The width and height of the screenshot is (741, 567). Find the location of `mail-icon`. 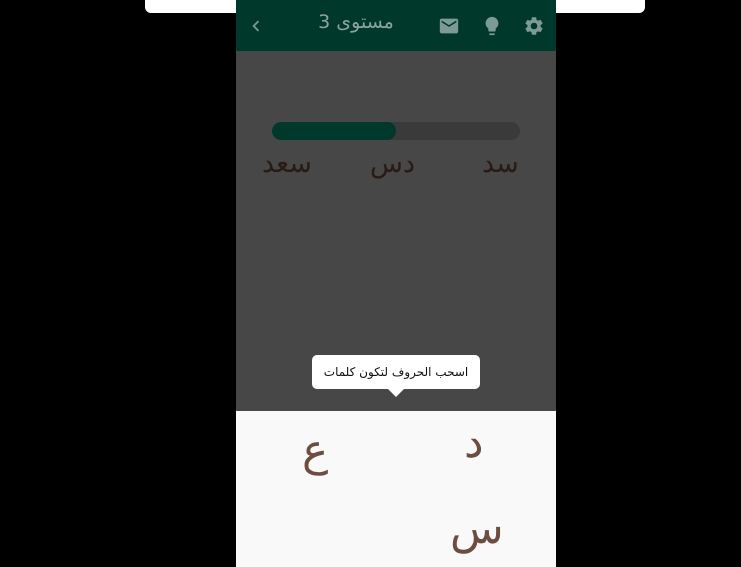

mail-icon is located at coordinates (449, 26).